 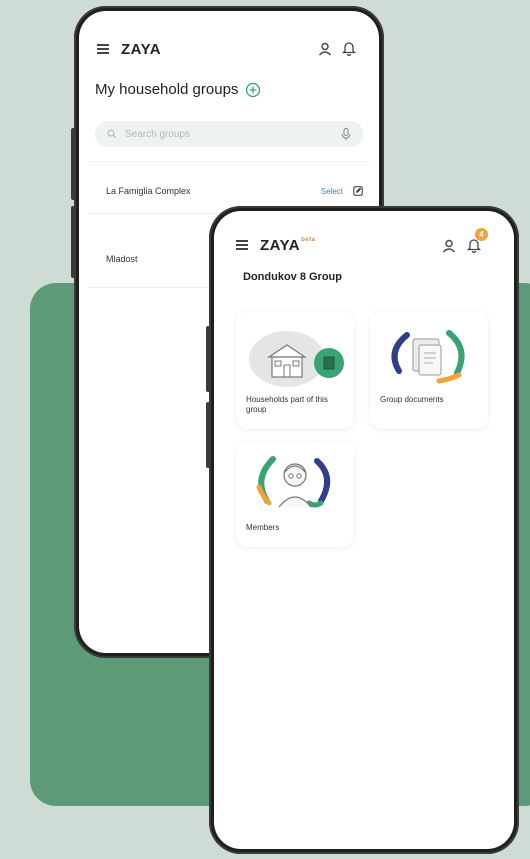 What do you see at coordinates (229, 49) in the screenshot?
I see `app-bar: ZAYA` at bounding box center [229, 49].